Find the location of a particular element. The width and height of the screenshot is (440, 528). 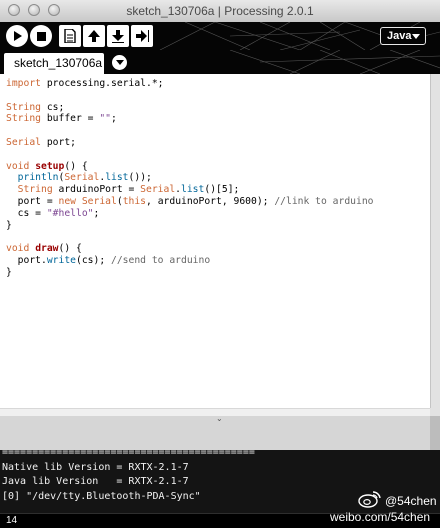

code-line: String buffer = ""; is located at coordinates (61, 119).